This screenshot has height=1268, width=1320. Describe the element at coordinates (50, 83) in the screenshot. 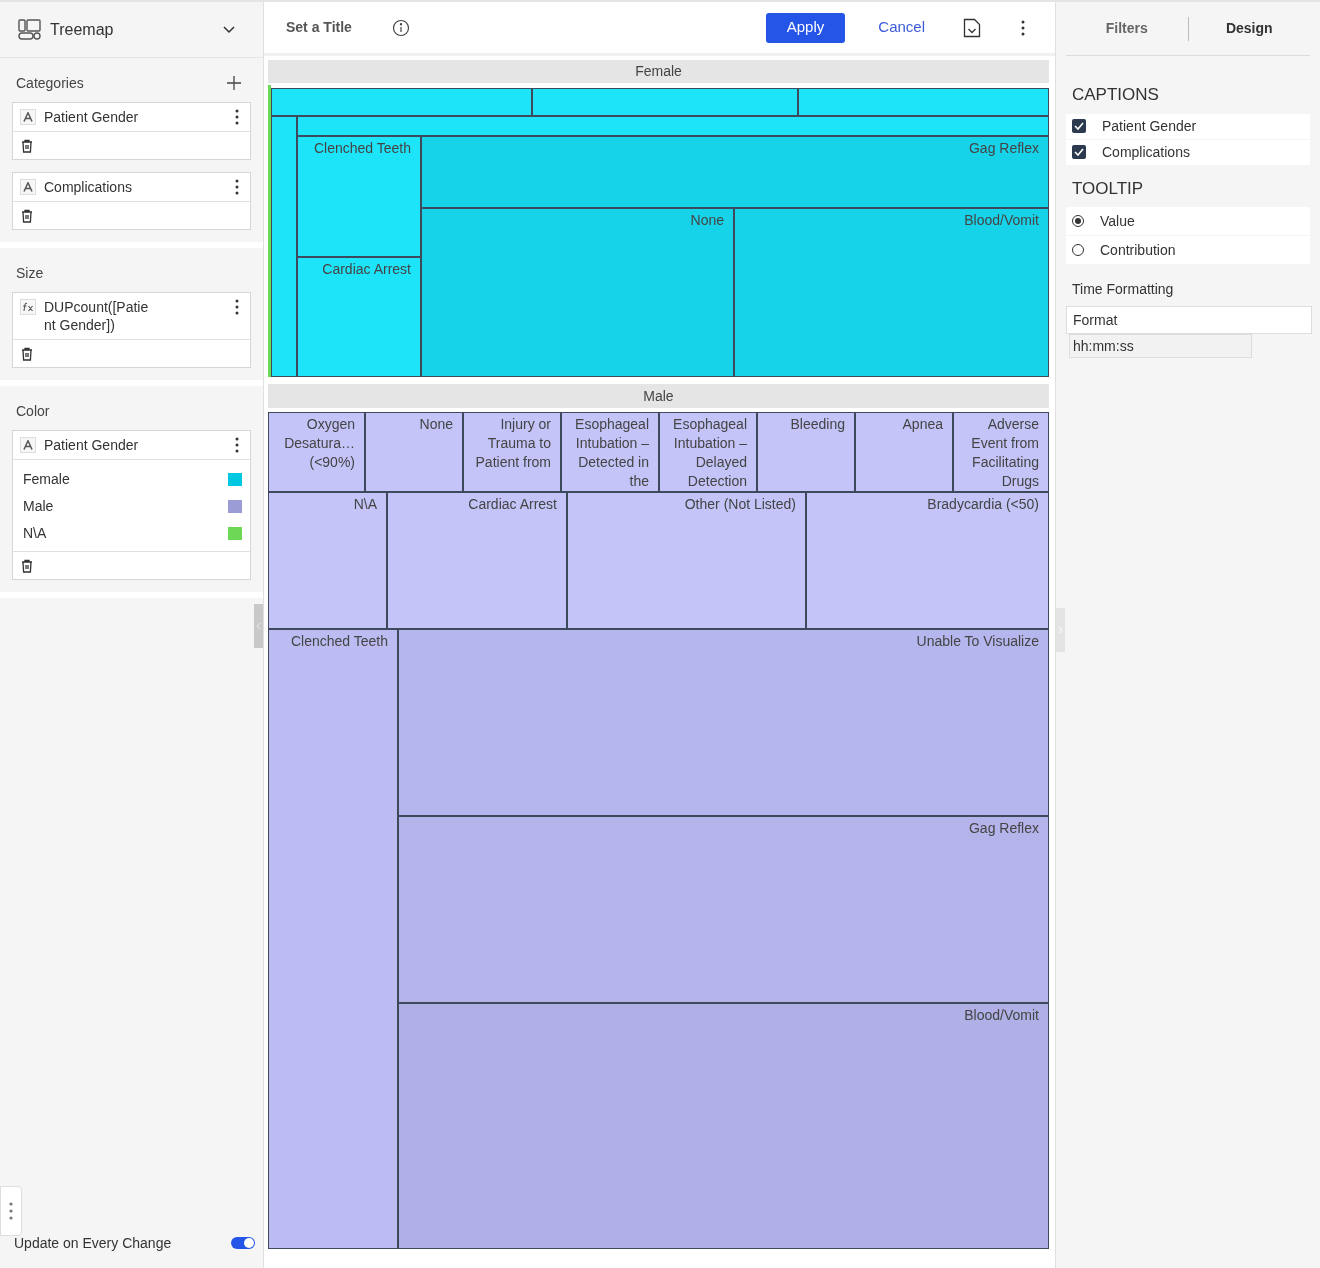

I see `section-title: Categories` at that location.